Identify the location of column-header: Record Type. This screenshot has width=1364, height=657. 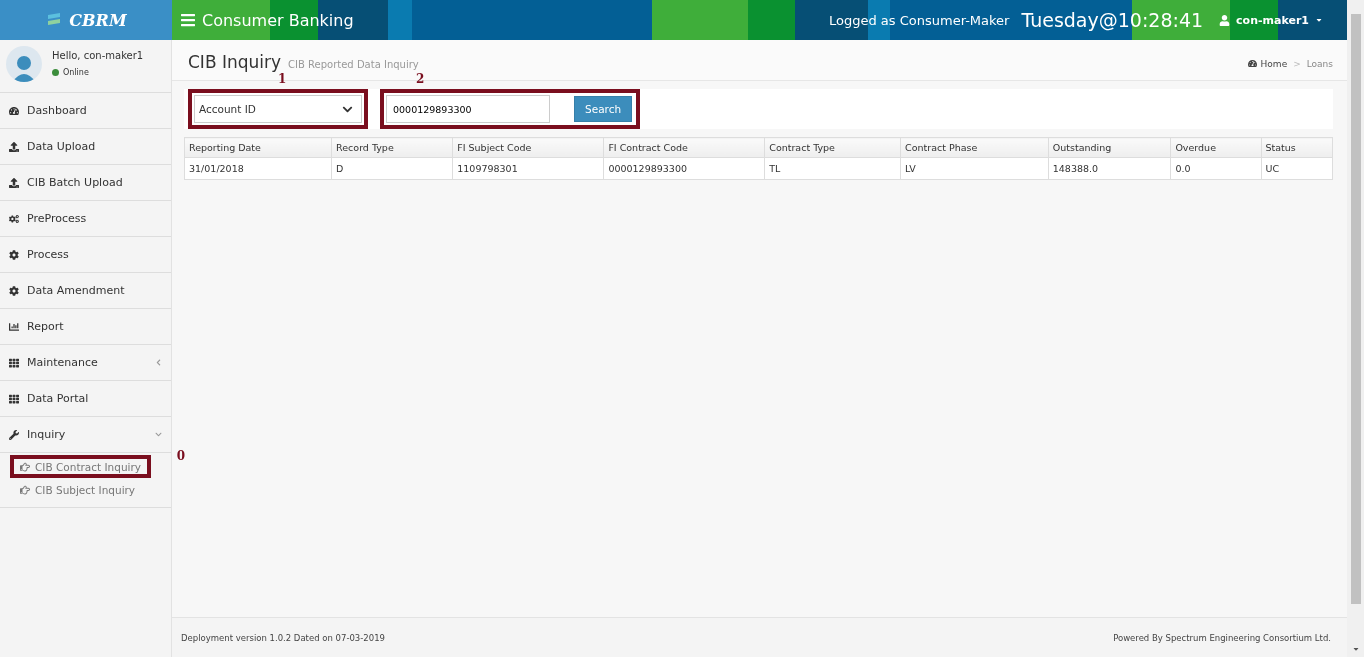
(392, 147).